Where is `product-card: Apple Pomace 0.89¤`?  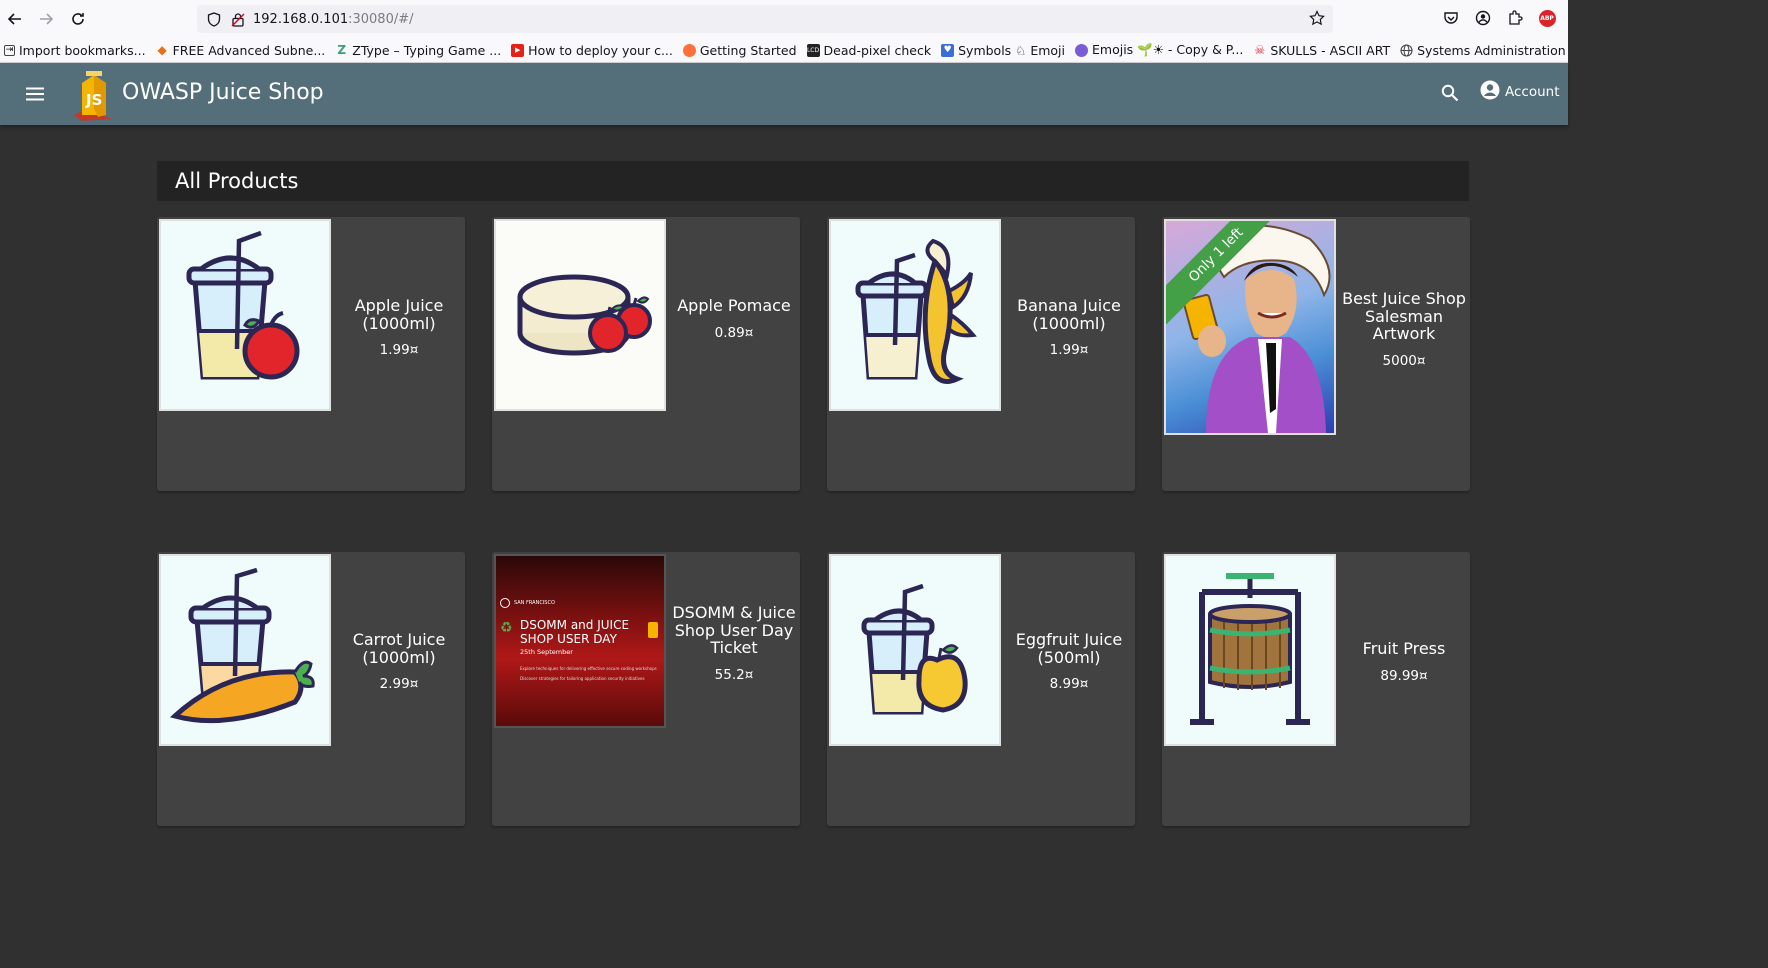 product-card: Apple Pomace 0.89¤ is located at coordinates (646, 354).